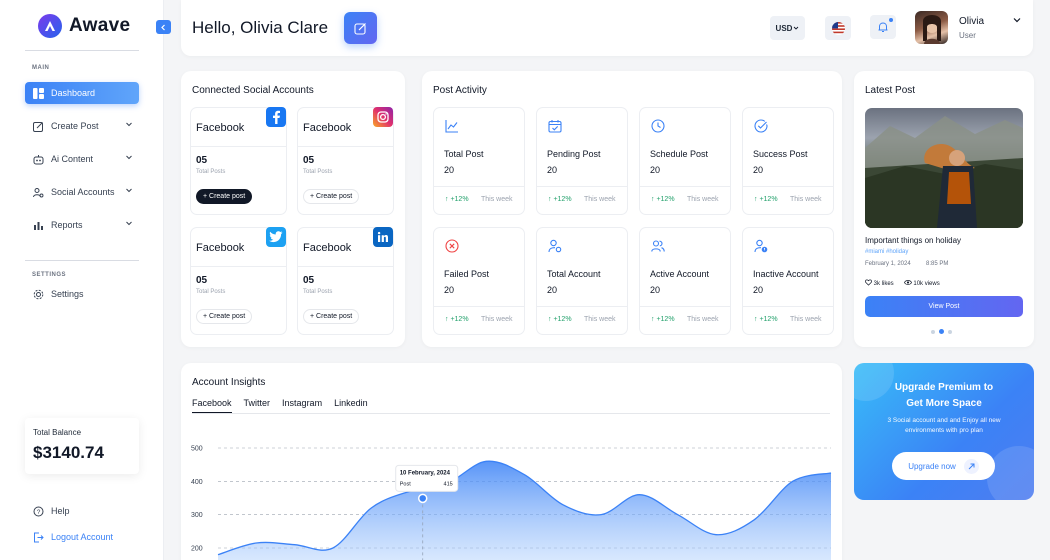 This screenshot has width=1050, height=560. Describe the element at coordinates (163, 27) in the screenshot. I see `collapse-sidebar-button` at that location.